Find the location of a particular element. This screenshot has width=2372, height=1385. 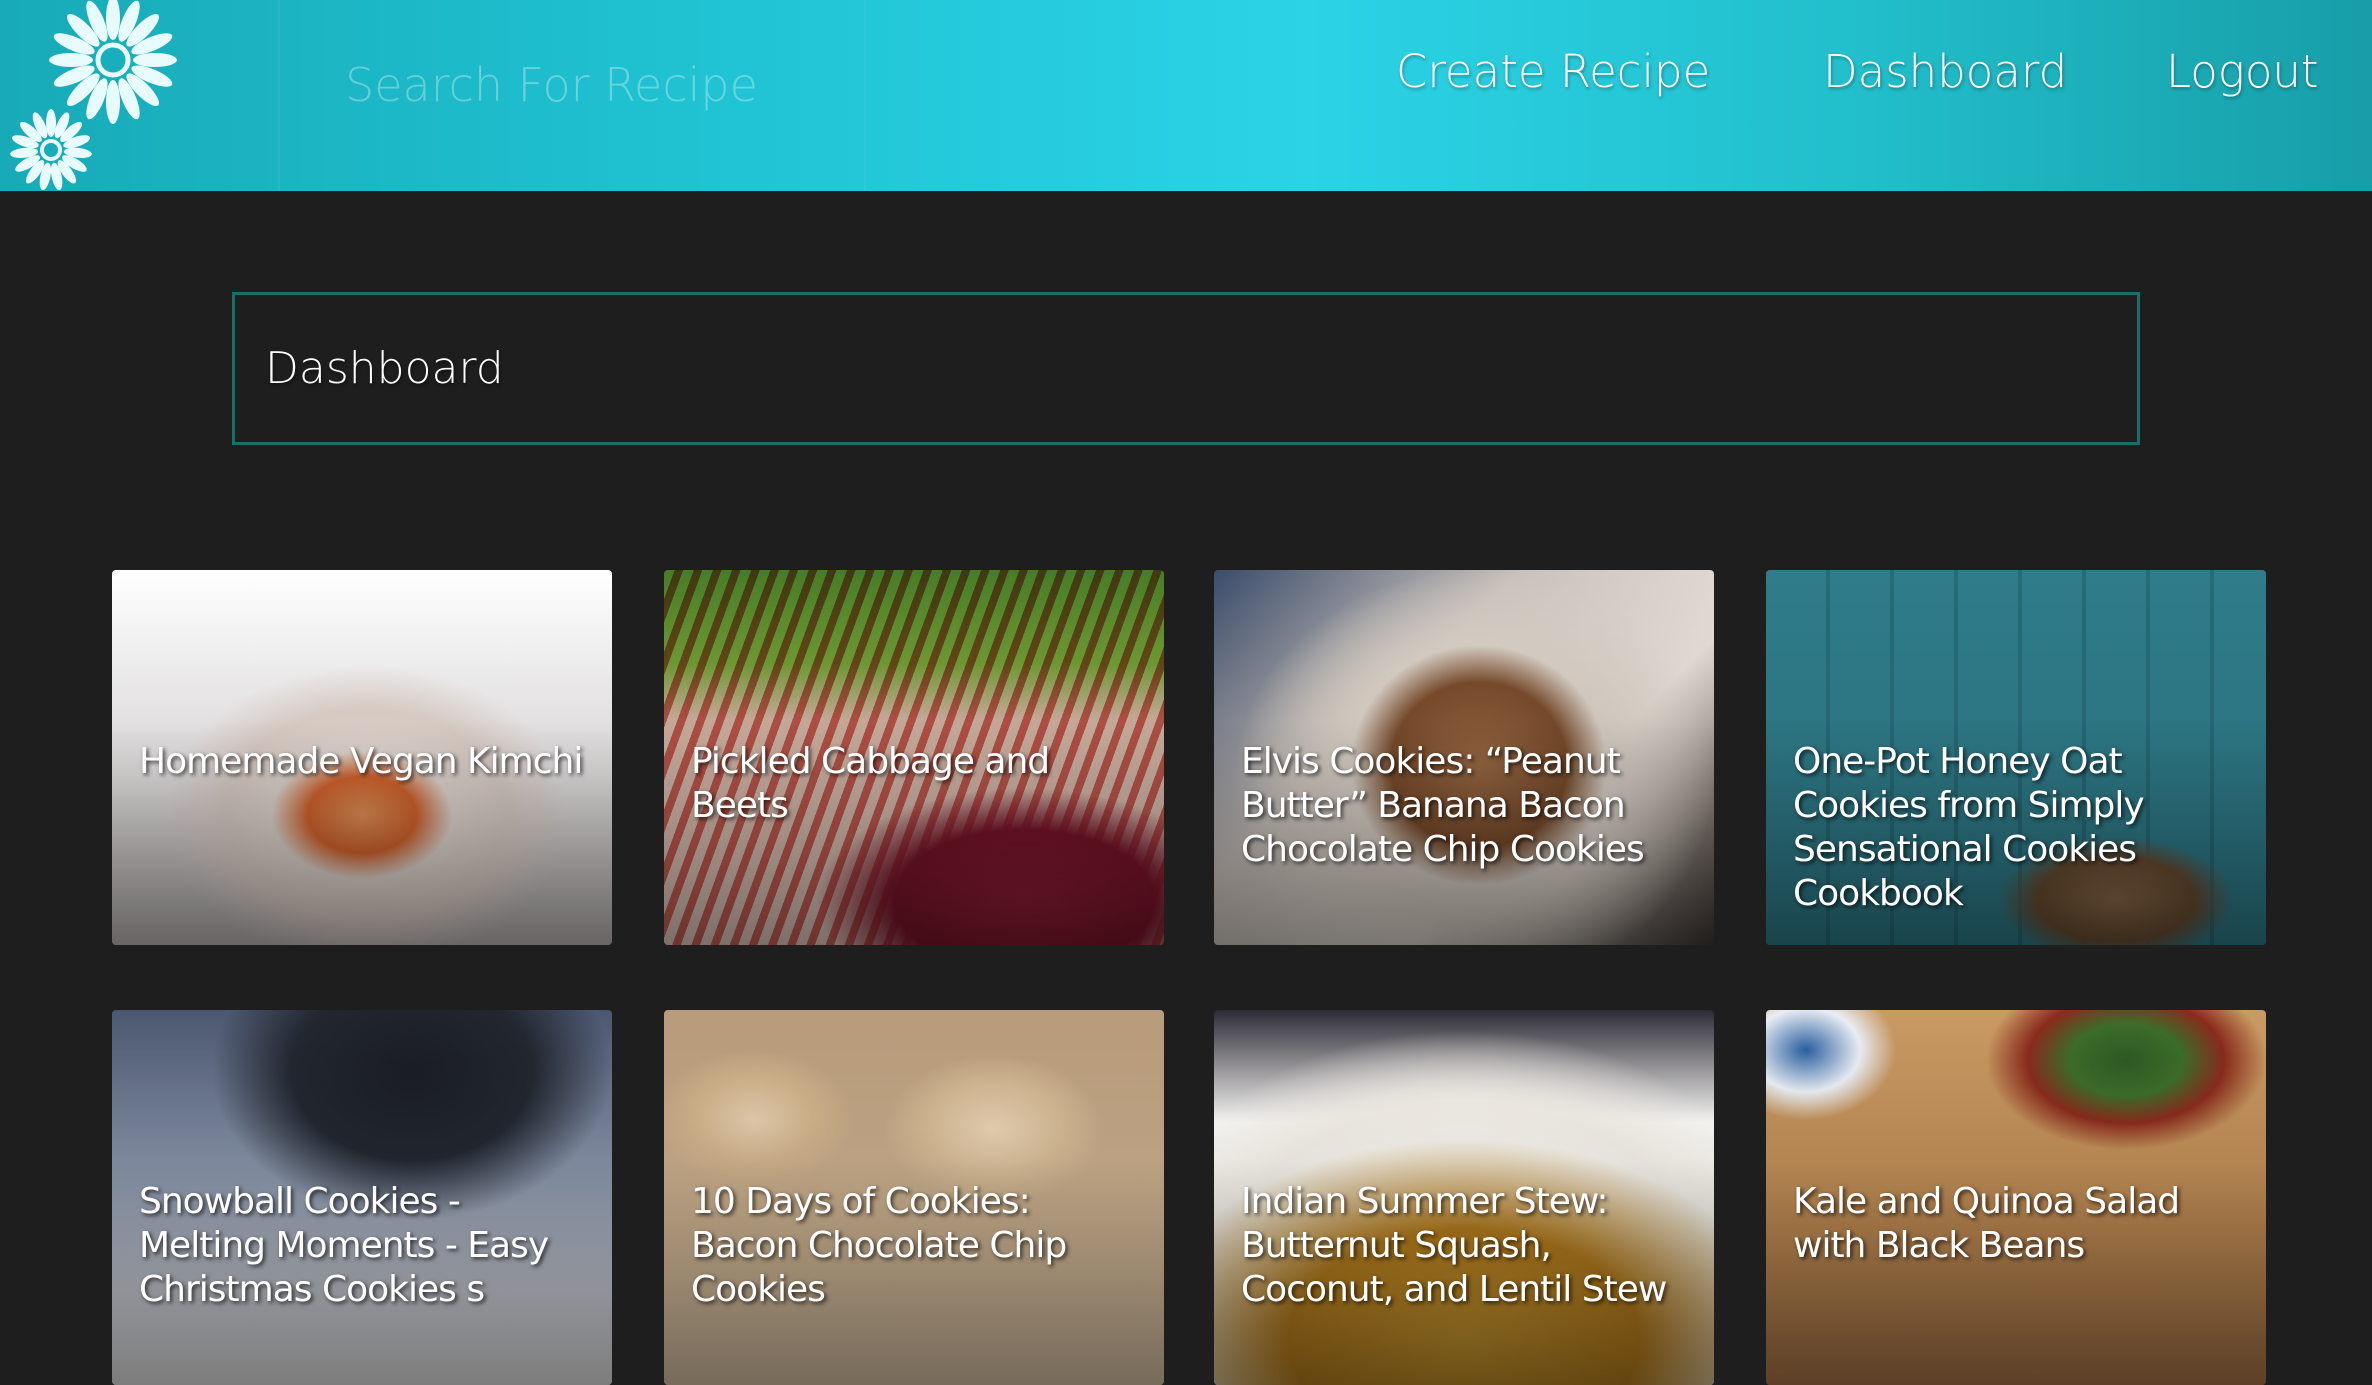

nav-dashboard: Dashboard is located at coordinates (1945, 72).